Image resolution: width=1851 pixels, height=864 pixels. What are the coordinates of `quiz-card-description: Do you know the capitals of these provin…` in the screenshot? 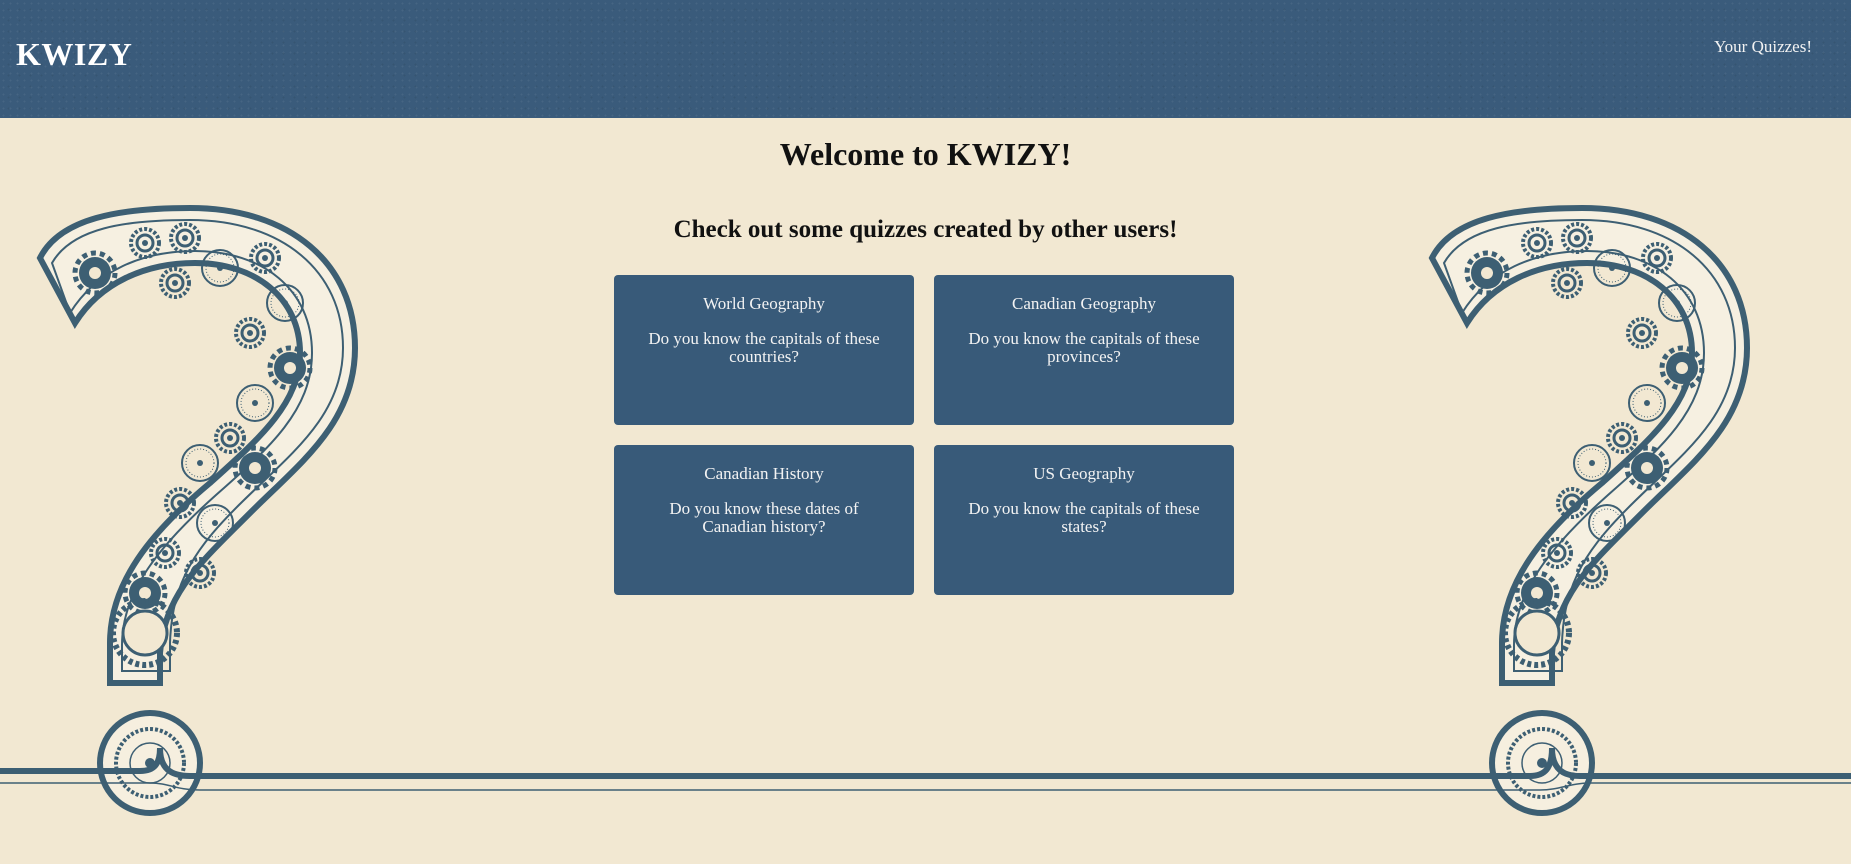 It's located at (1084, 347).